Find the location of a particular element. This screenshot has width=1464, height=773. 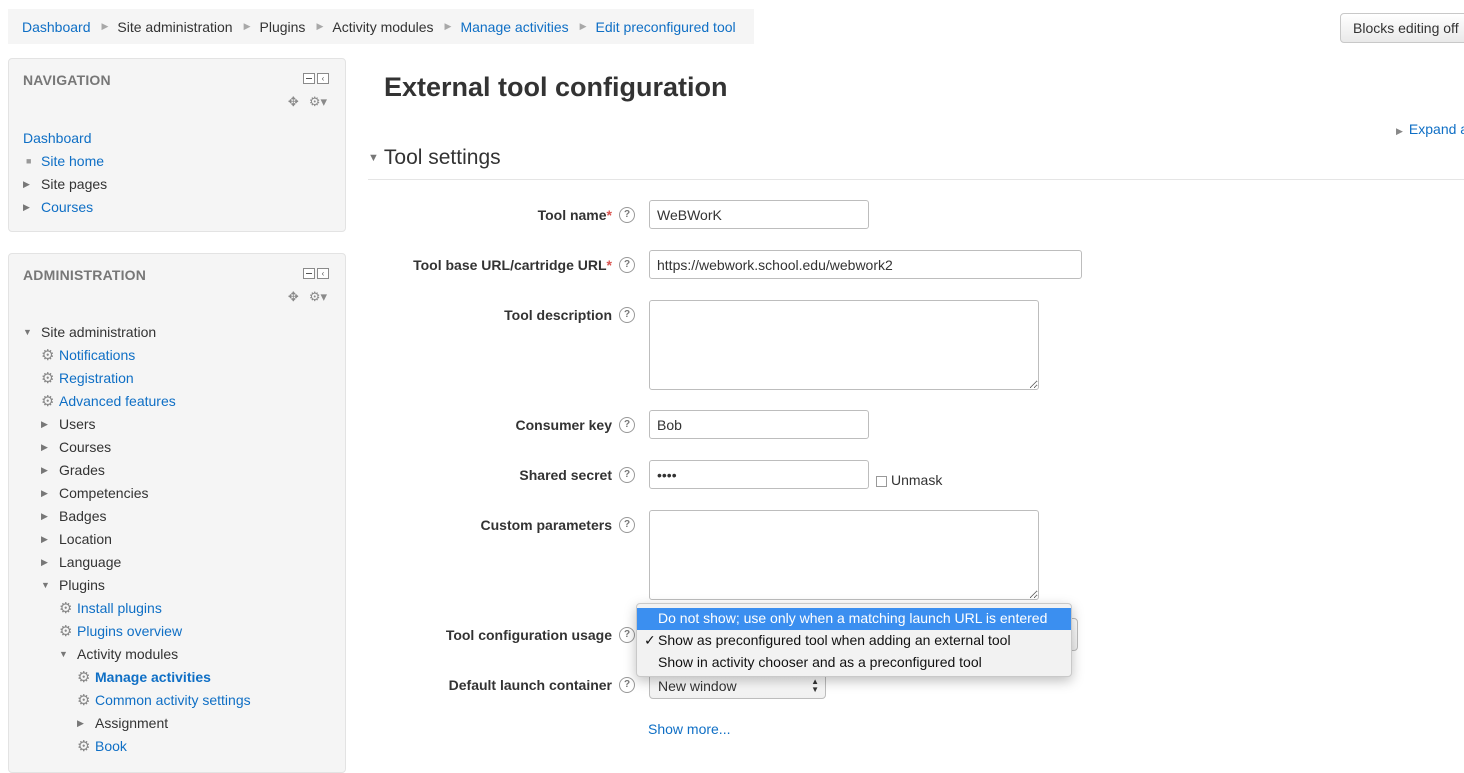

admin-manage-activities: ⚙ Manage activities is located at coordinates (144, 677).